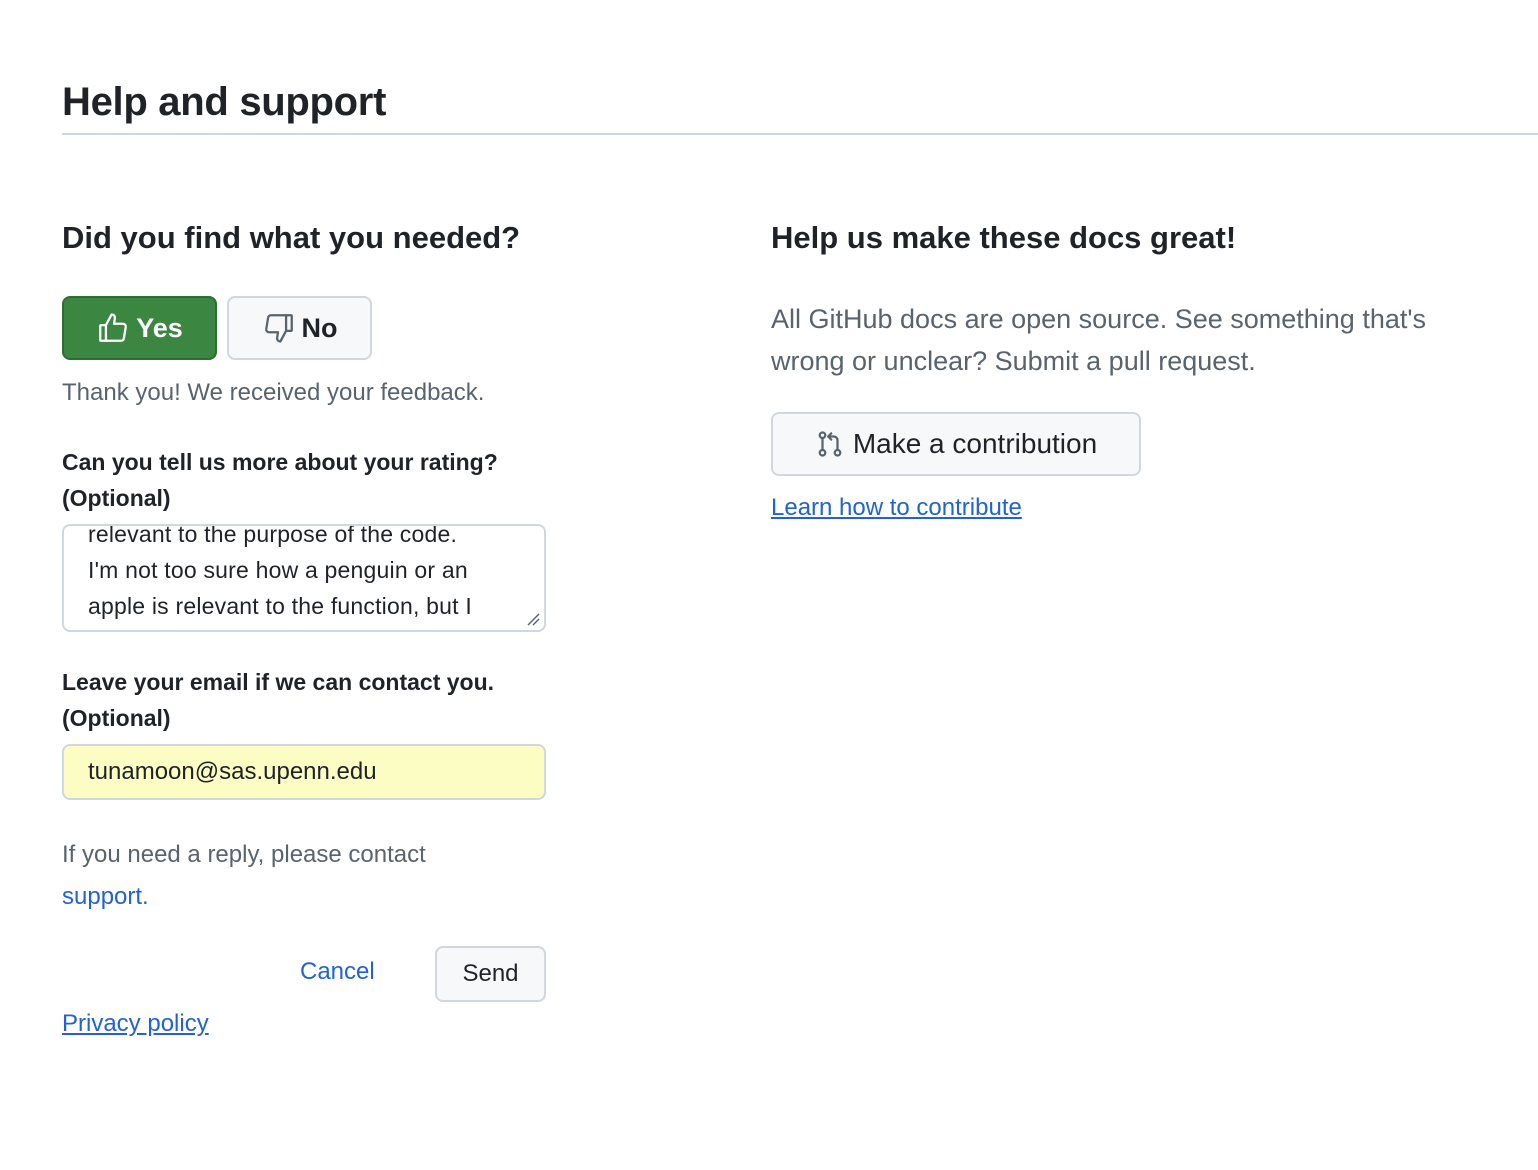 Image resolution: width=1538 pixels, height=1170 pixels. What do you see at coordinates (273, 392) in the screenshot?
I see `feedback-confirmation: Thank you! We received your feedback.` at bounding box center [273, 392].